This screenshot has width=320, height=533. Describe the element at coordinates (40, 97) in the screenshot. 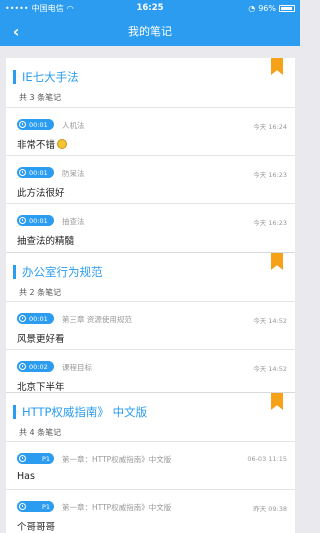

I see `group-count: 共 3 条笔记` at that location.